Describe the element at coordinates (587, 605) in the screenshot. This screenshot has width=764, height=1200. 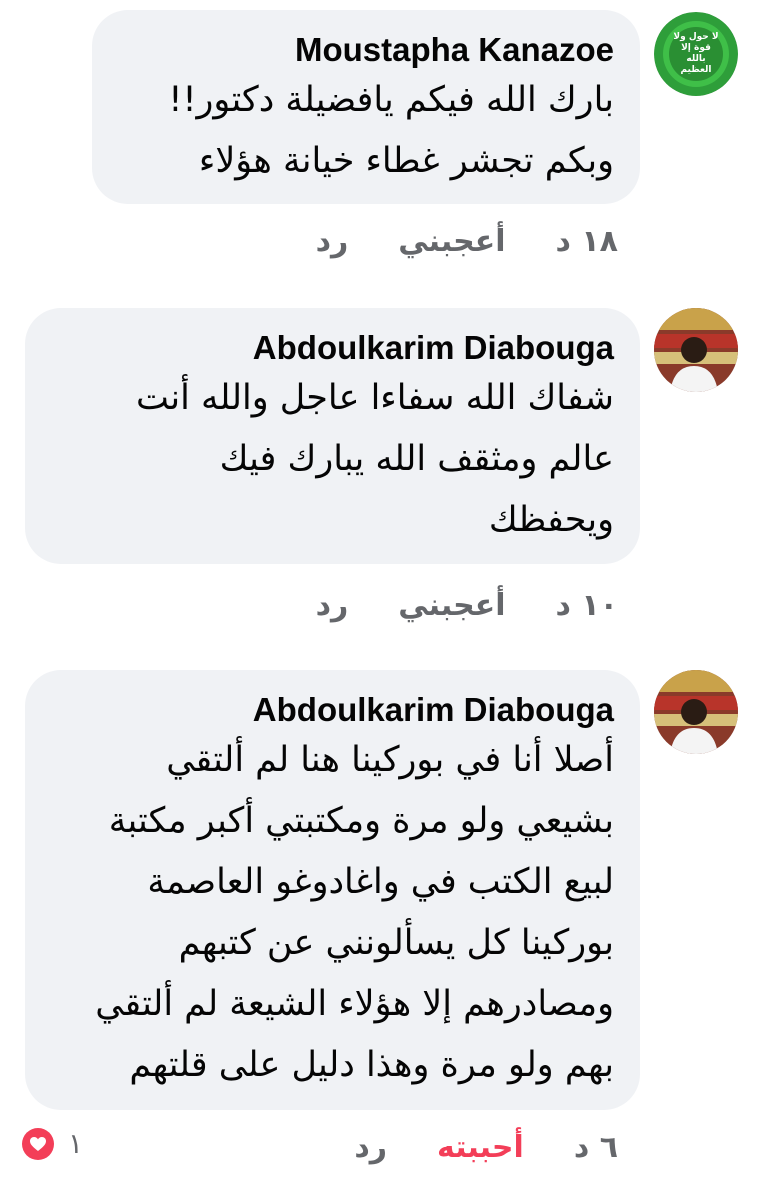
I see `comment-time: ١٠ د` at that location.